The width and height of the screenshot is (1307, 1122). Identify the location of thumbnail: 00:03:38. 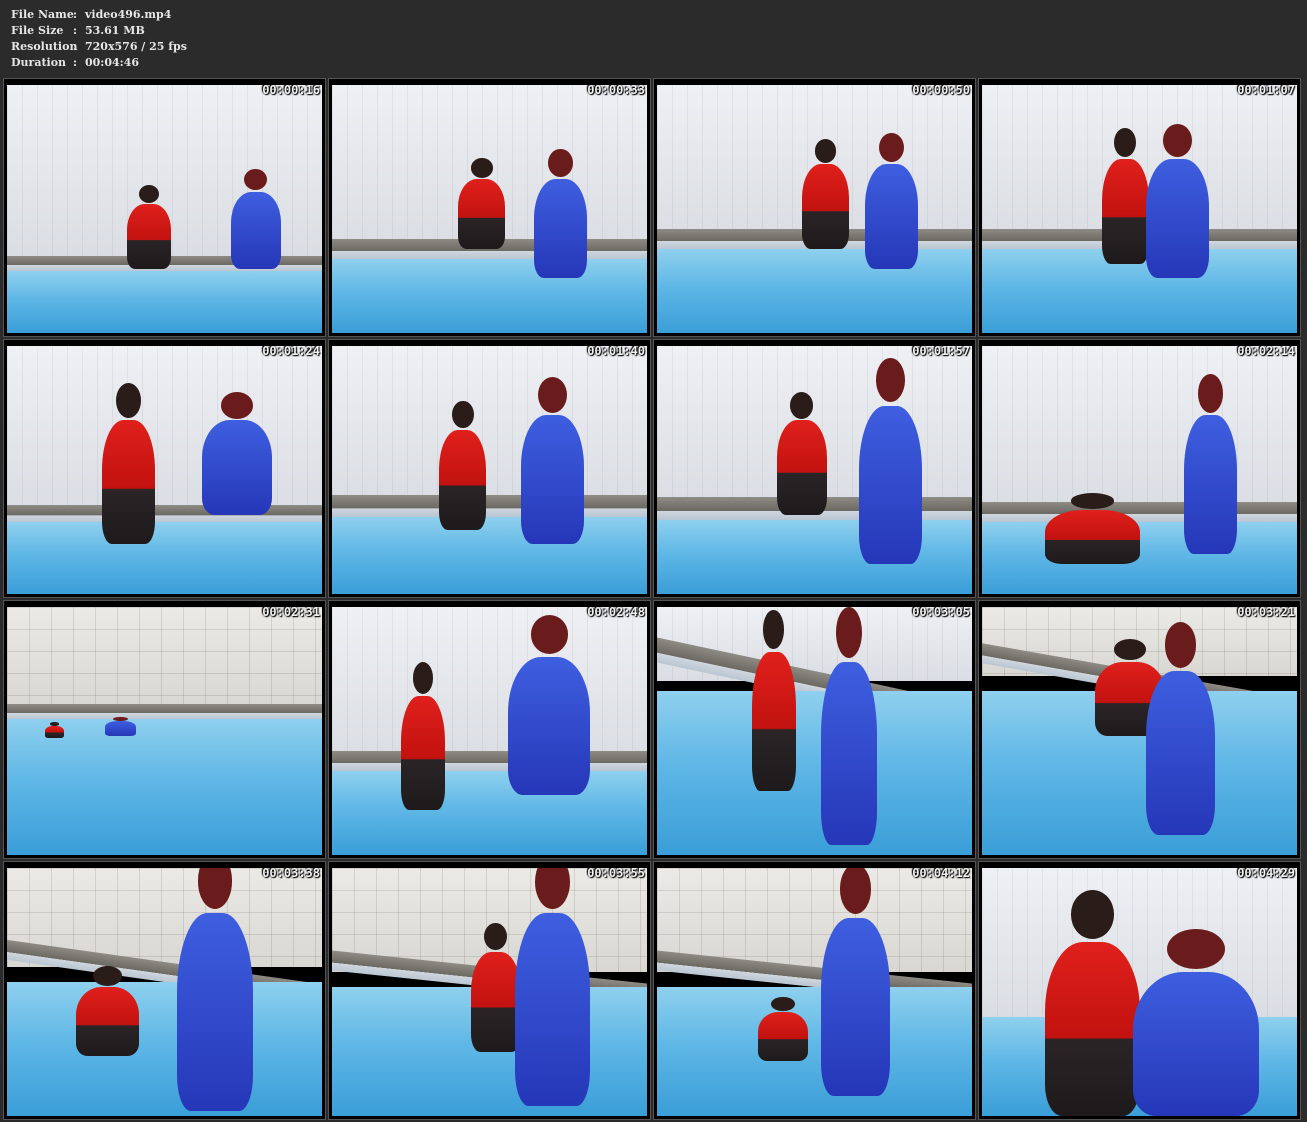
(164, 990).